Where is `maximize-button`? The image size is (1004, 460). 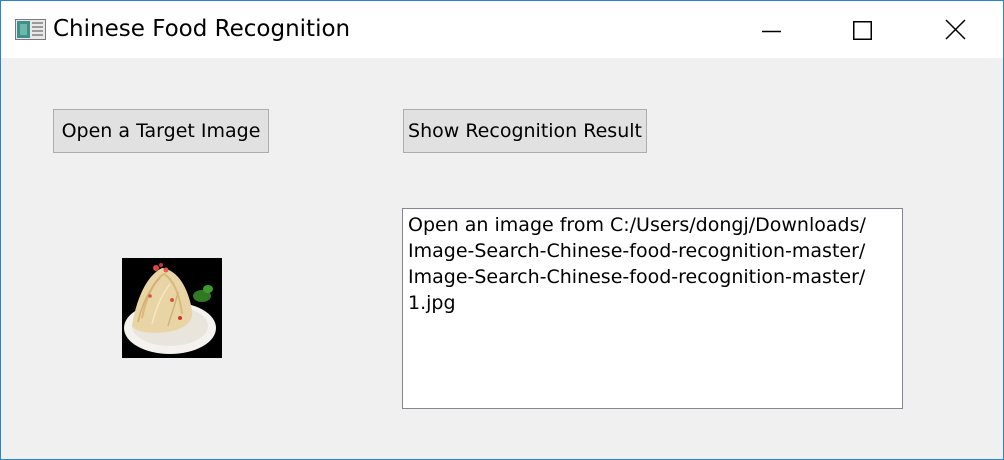 maximize-button is located at coordinates (862, 29).